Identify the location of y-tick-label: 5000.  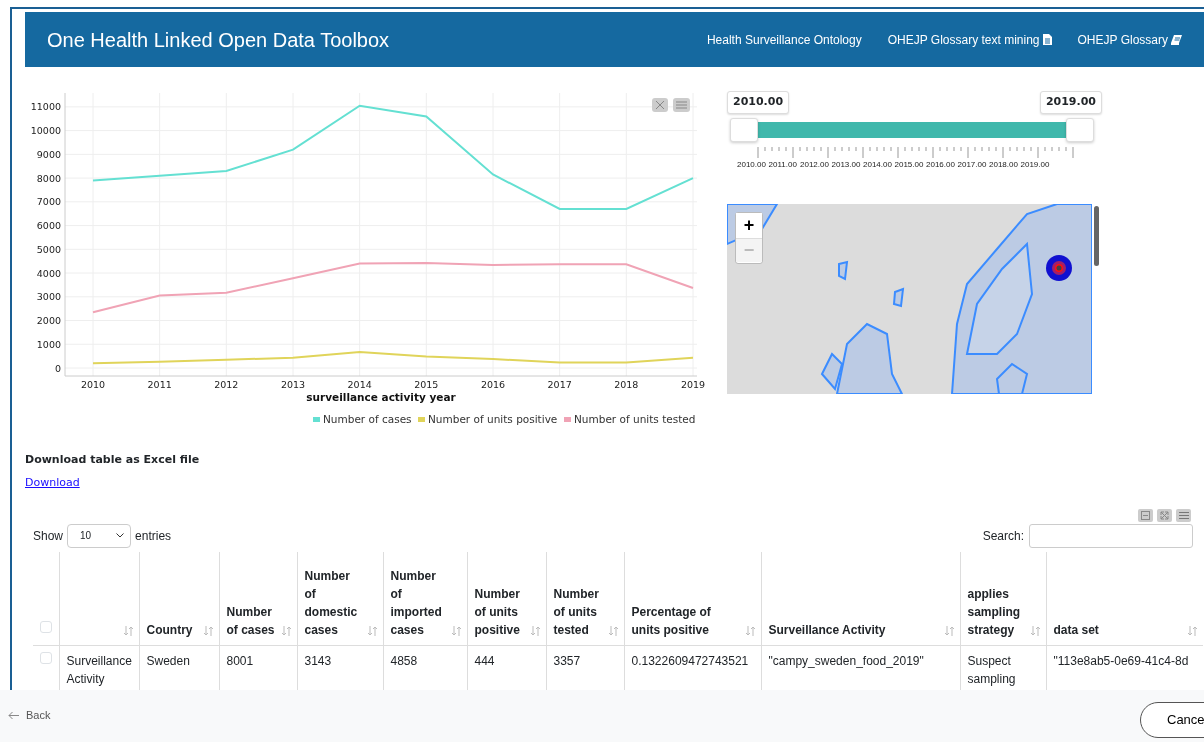
(48, 249).